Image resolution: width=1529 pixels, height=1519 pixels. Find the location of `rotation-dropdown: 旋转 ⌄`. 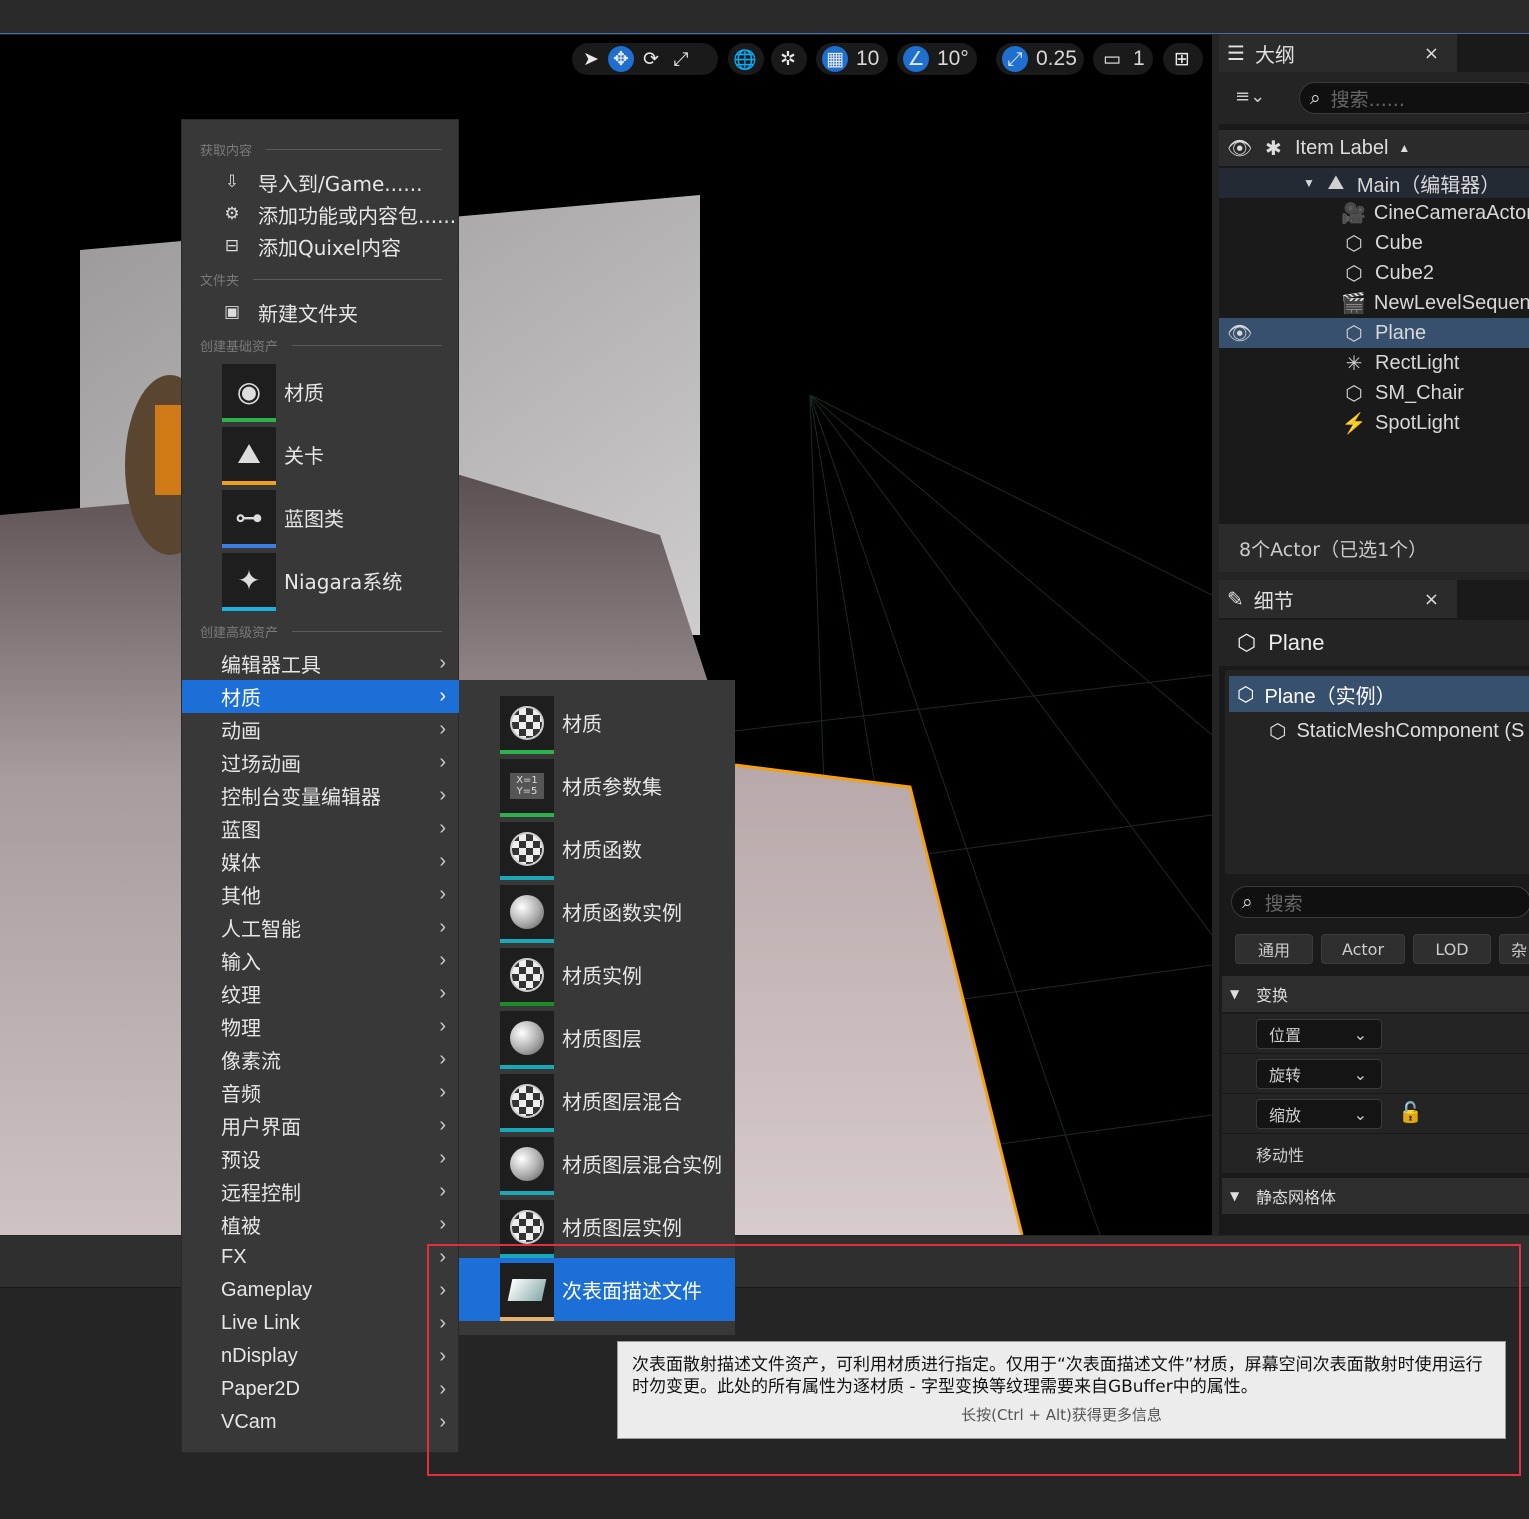

rotation-dropdown: 旋转 ⌄ is located at coordinates (1319, 1074).